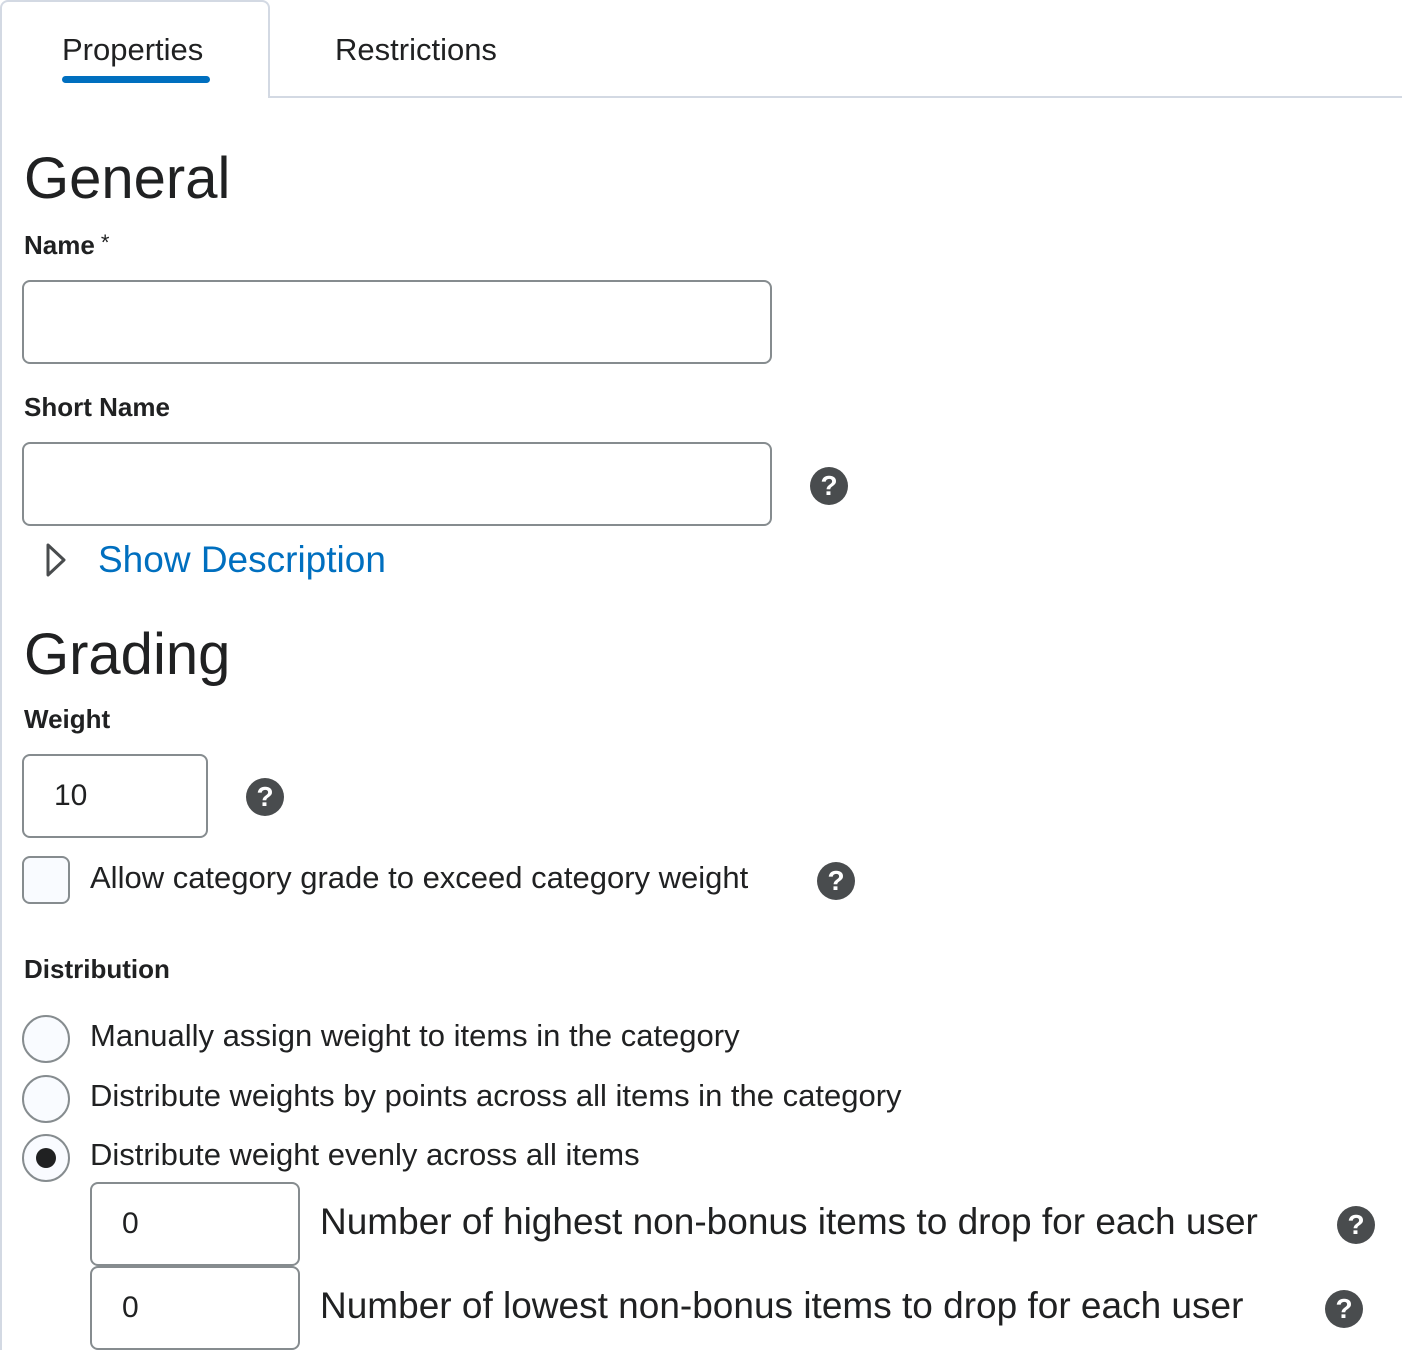 The height and width of the screenshot is (1350, 1402). Describe the element at coordinates (115, 796) in the screenshot. I see `weight-input` at that location.